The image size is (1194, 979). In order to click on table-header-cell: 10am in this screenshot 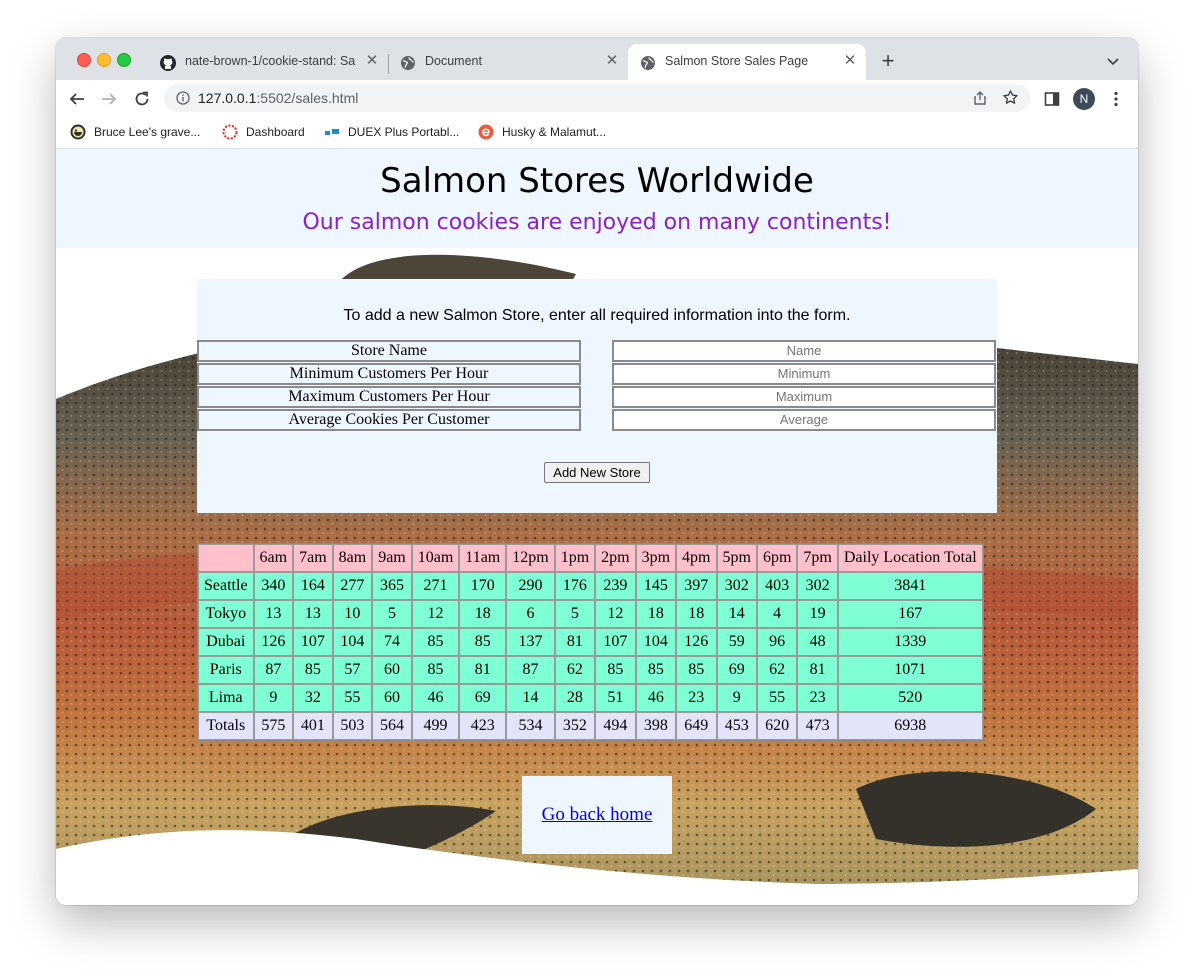, I will do `click(435, 558)`.